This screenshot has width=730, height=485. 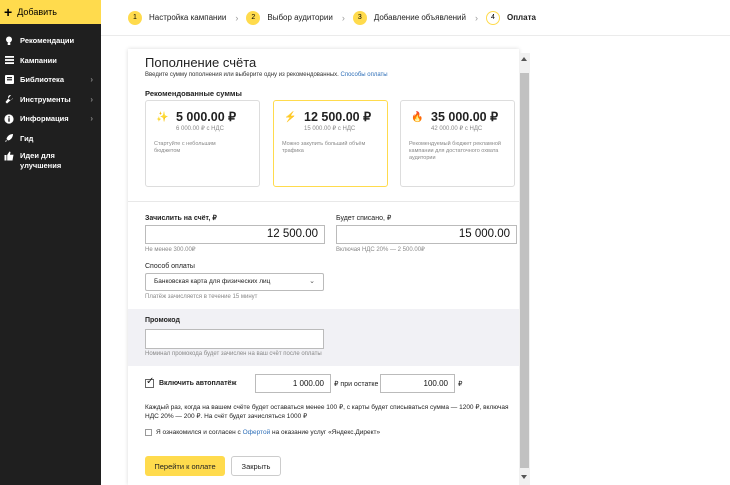 I want to click on sidebar-item-information: Информация ›, so click(x=50, y=119).